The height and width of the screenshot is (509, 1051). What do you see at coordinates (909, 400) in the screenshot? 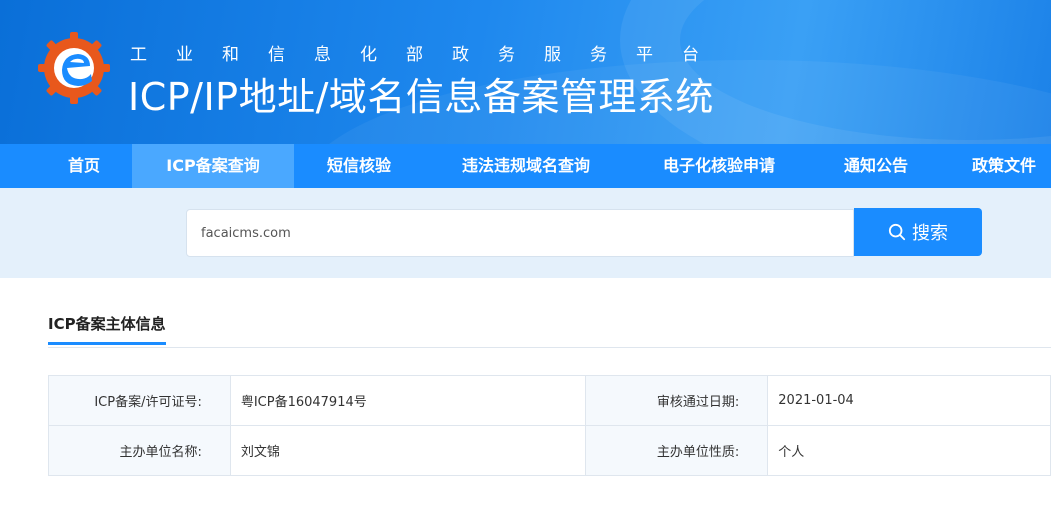
I see `approval-date-value: 2021-01-04` at bounding box center [909, 400].